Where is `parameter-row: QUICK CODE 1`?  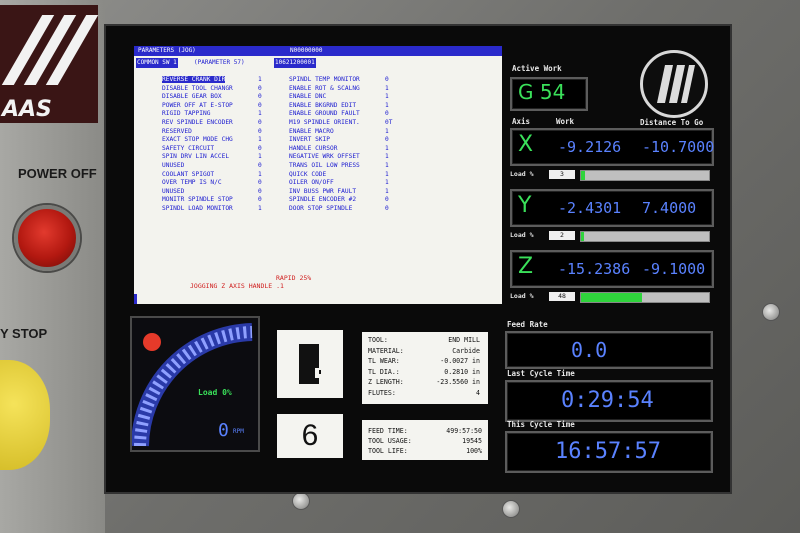
parameter-row: QUICK CODE 1 is located at coordinates (344, 175).